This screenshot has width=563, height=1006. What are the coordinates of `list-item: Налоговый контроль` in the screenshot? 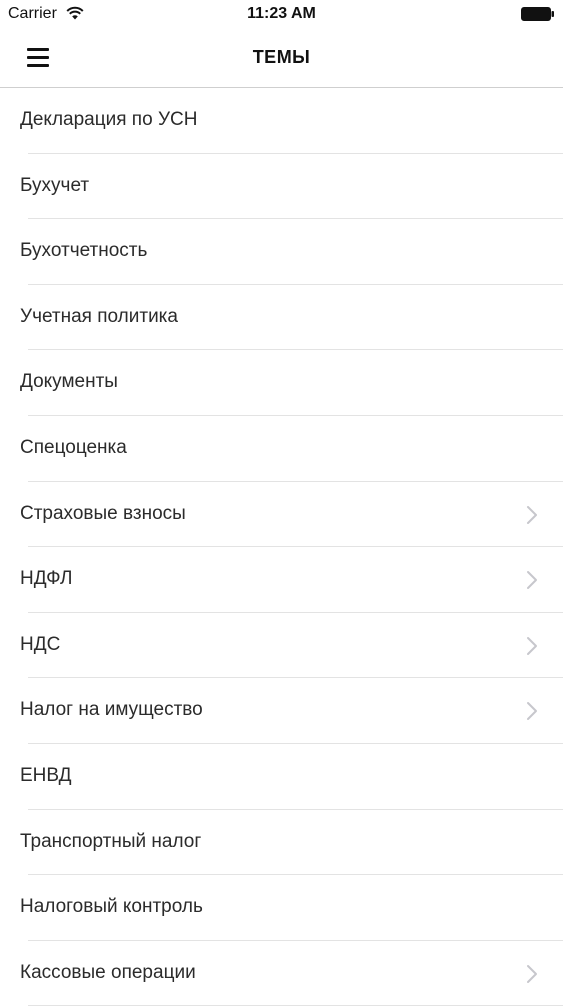 It's located at (281, 908).